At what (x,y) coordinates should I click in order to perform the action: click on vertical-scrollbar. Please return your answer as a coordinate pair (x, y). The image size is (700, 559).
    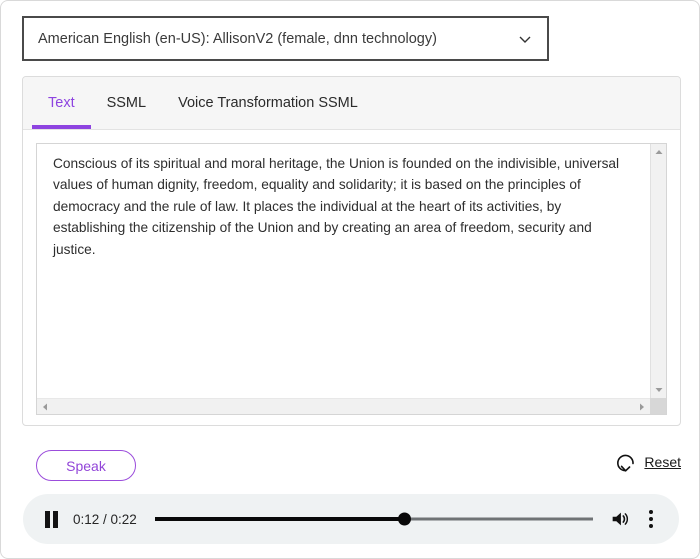
    Looking at the image, I should click on (658, 271).